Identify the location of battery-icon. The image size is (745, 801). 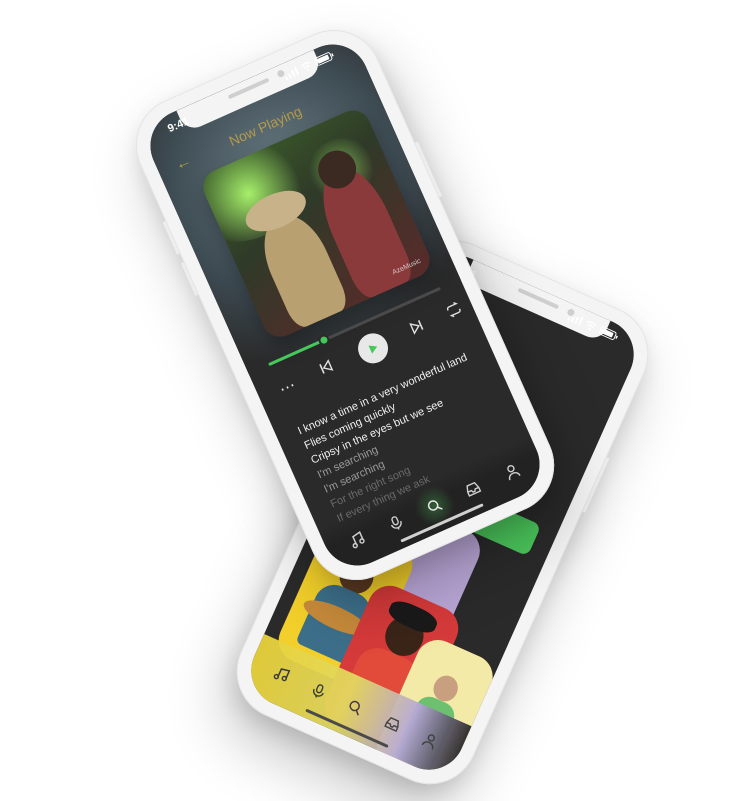
(608, 333).